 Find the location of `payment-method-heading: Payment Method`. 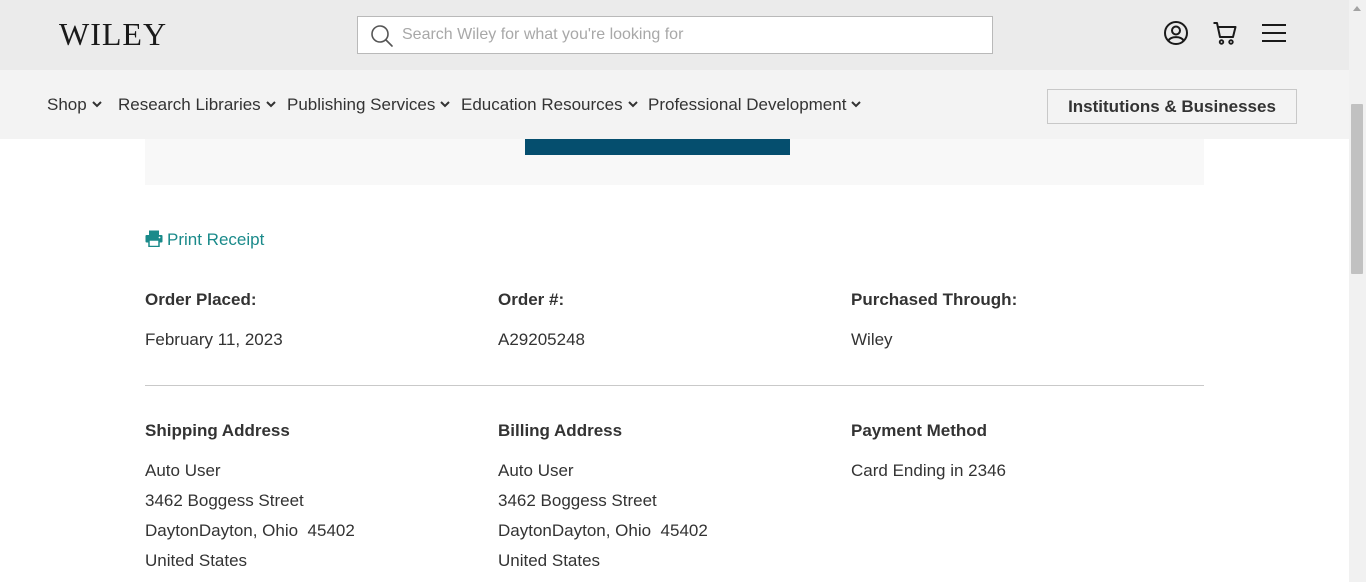

payment-method-heading: Payment Method is located at coordinates (919, 430).